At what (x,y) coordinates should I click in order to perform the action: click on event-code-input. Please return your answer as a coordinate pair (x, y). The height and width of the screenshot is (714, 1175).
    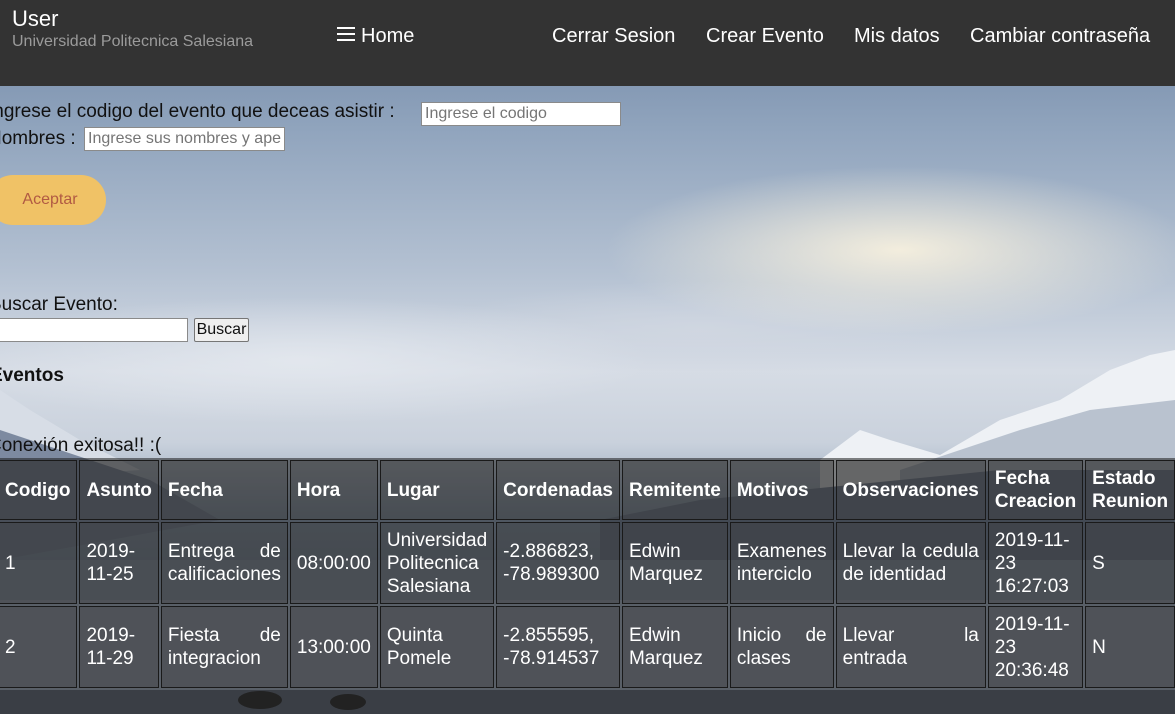
    Looking at the image, I should click on (521, 114).